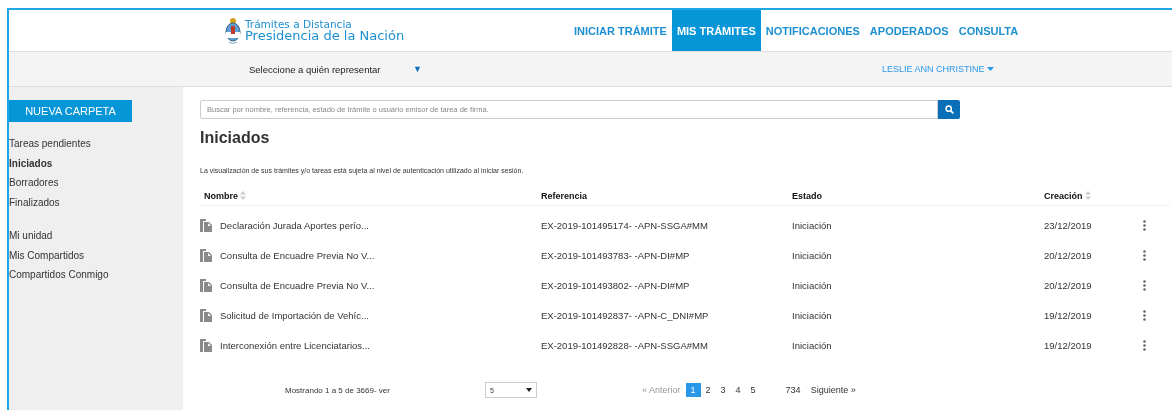 The height and width of the screenshot is (410, 1172). Describe the element at coordinates (325, 36) in the screenshot. I see `brand-title: Presidencia de la Nación` at that location.